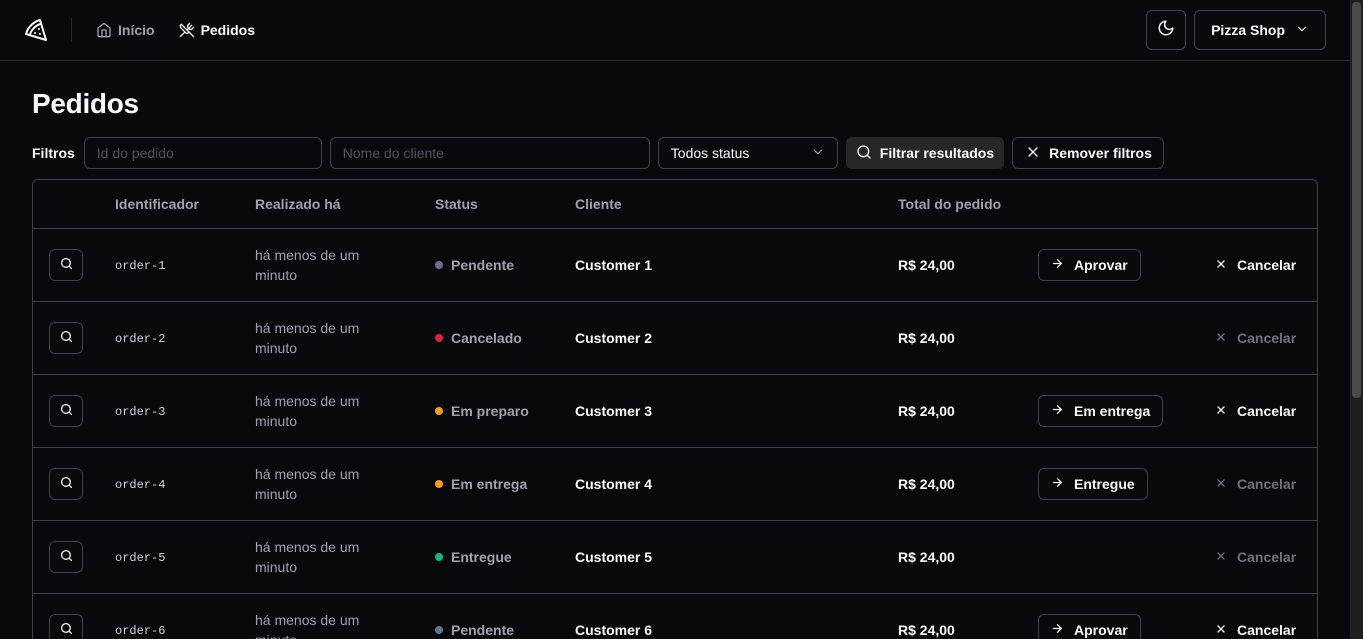 This screenshot has height=639, width=1363. Describe the element at coordinates (747, 153) in the screenshot. I see `status-select: Todos status` at that location.